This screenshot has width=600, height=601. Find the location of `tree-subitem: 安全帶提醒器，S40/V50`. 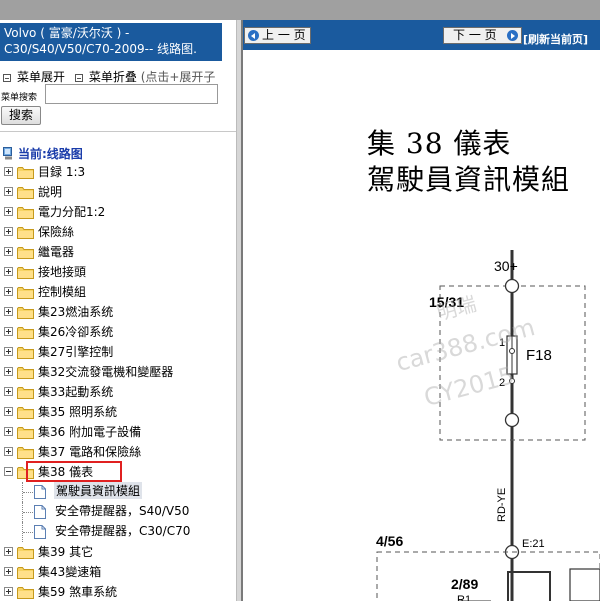

tree-subitem: 安全帶提醒器，S40/V50 is located at coordinates (119, 512).